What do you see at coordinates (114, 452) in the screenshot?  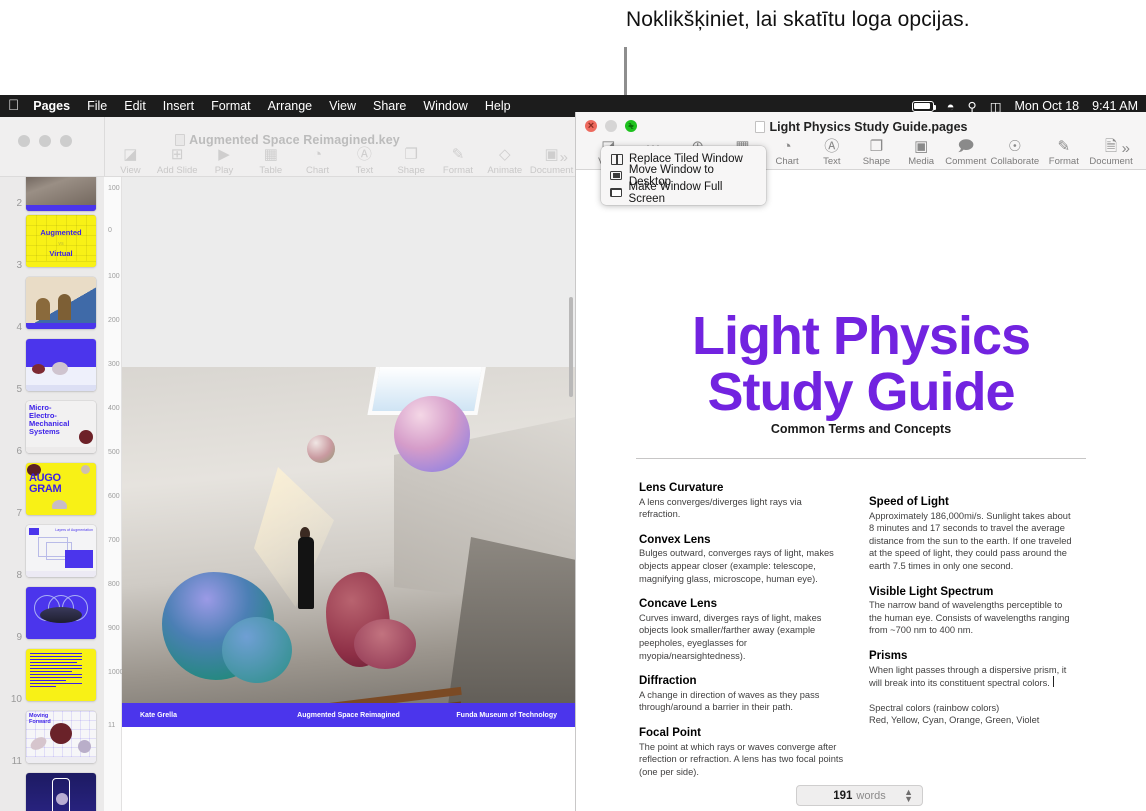 I see `ruler-label: 500` at bounding box center [114, 452].